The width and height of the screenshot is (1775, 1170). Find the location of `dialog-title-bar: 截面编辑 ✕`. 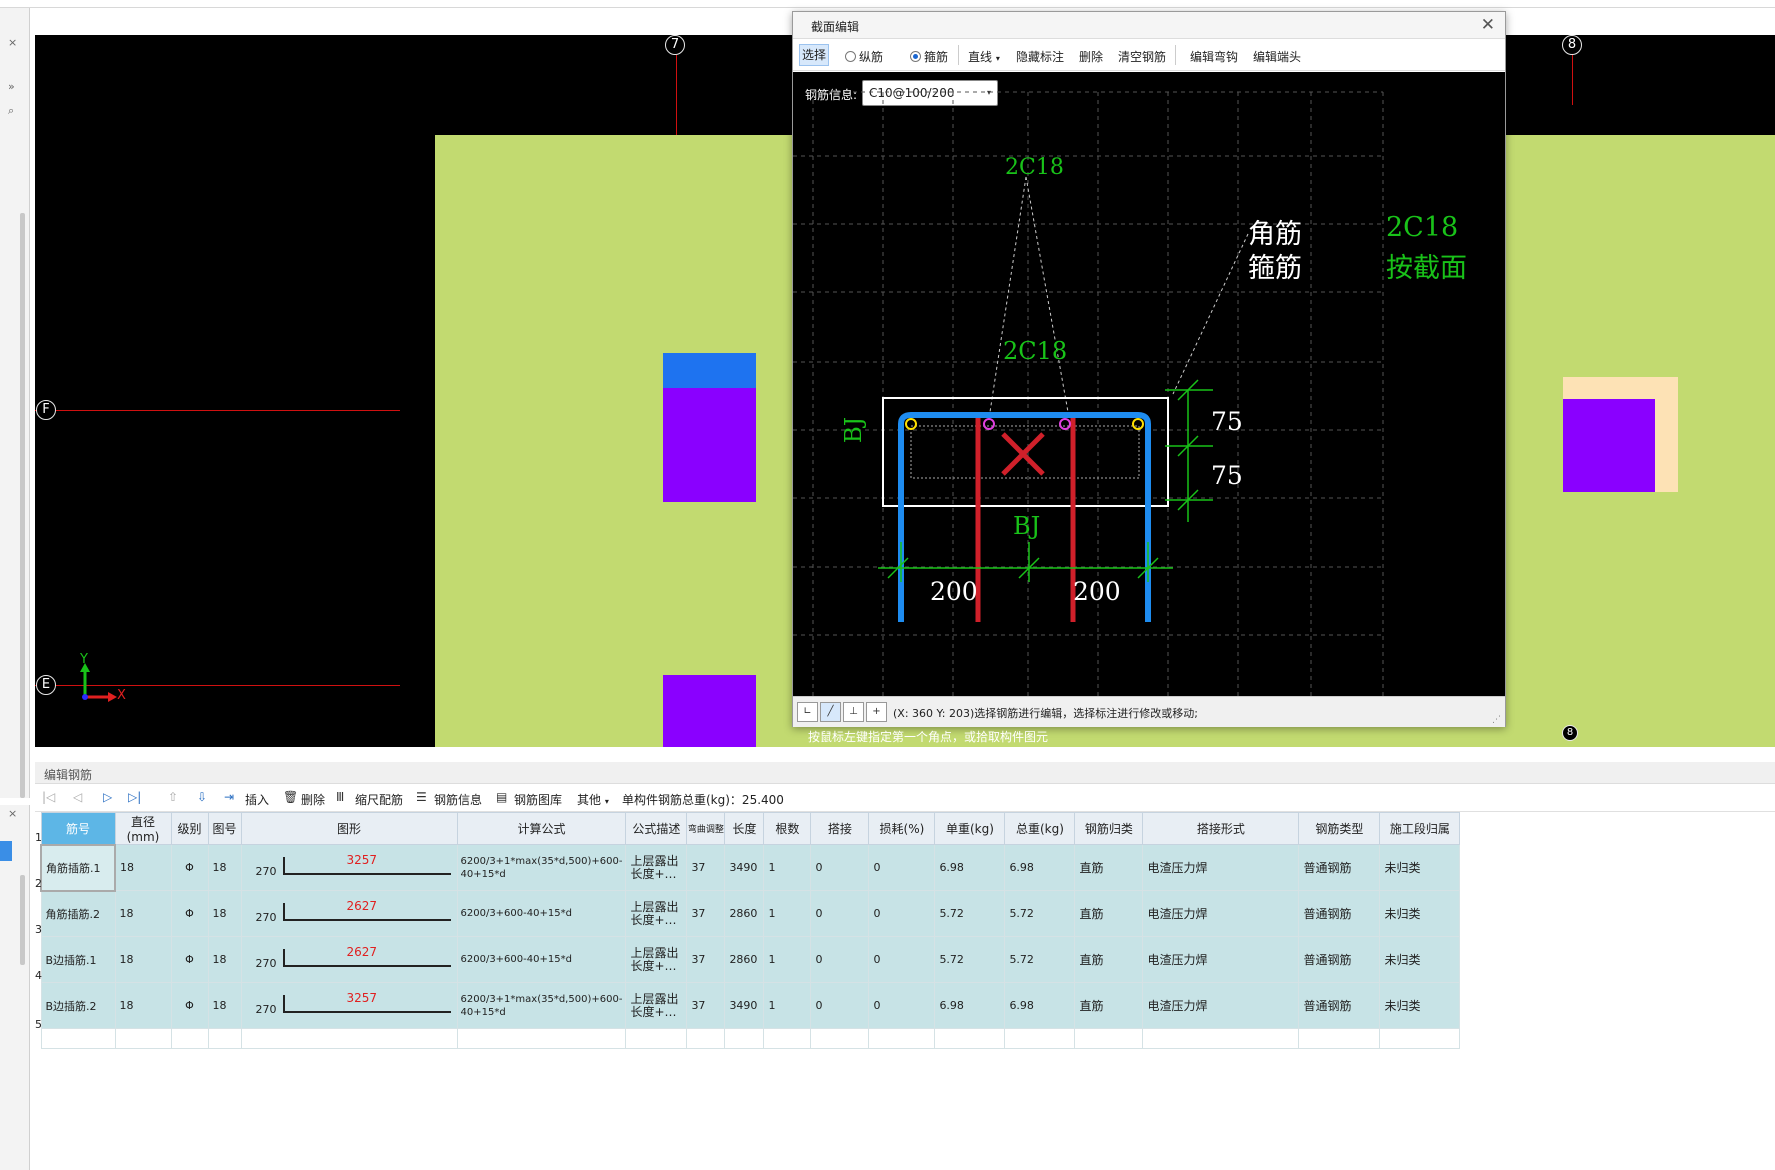

dialog-title-bar: 截面编辑 ✕ is located at coordinates (1149, 25).